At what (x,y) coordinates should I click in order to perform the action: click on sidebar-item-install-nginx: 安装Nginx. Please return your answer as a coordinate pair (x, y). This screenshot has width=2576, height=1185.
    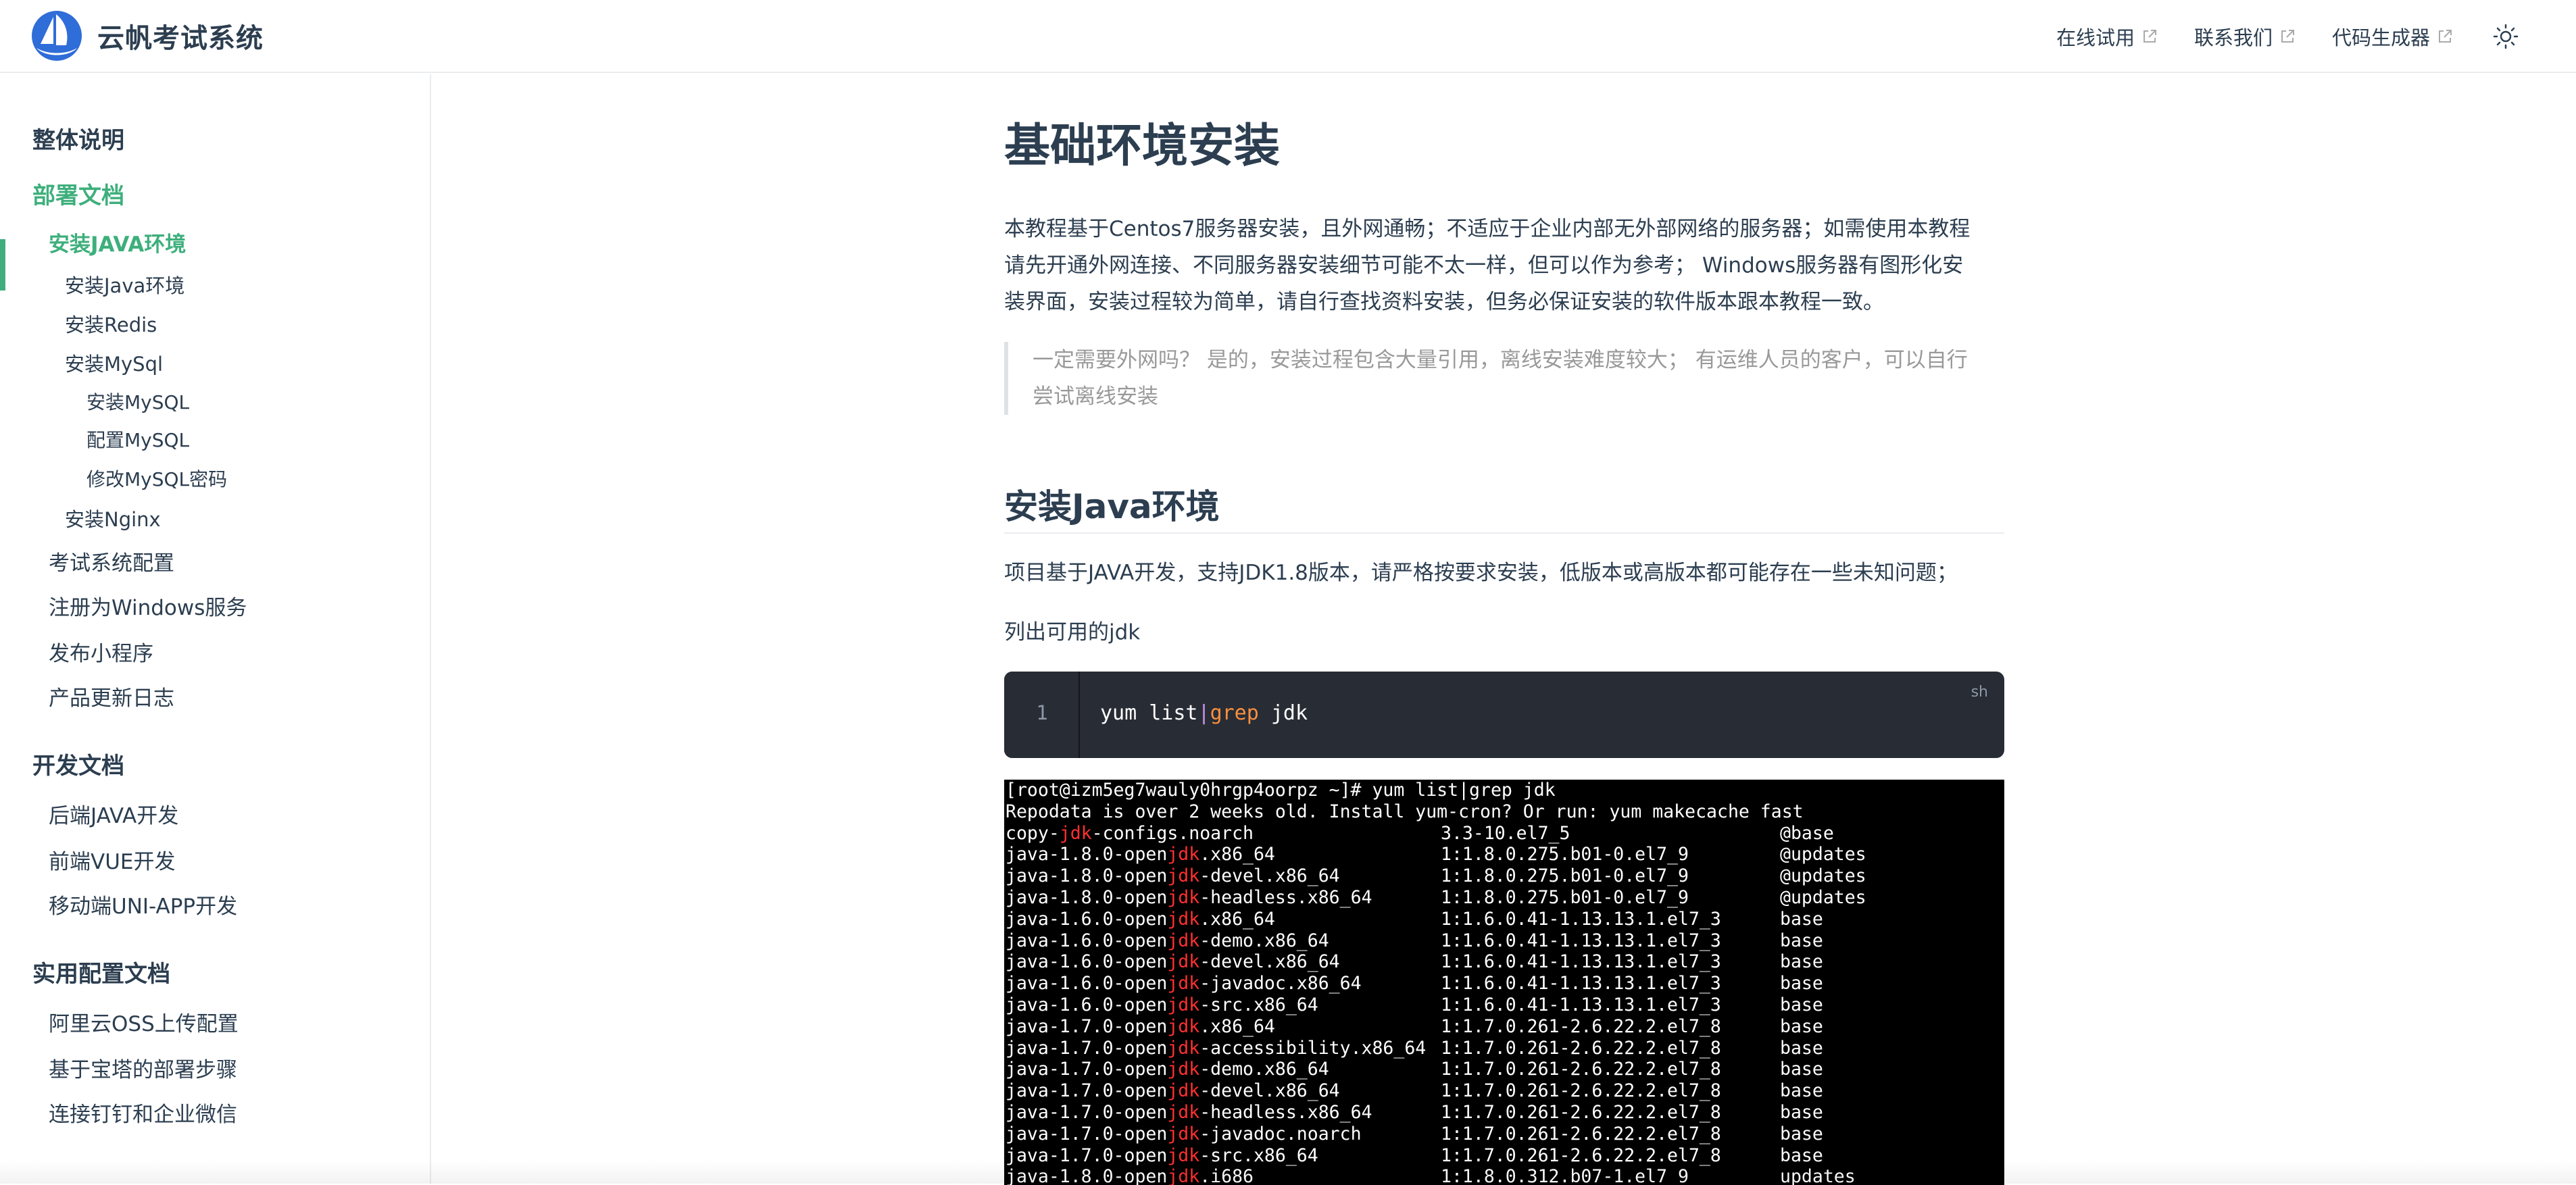
    Looking at the image, I should click on (113, 518).